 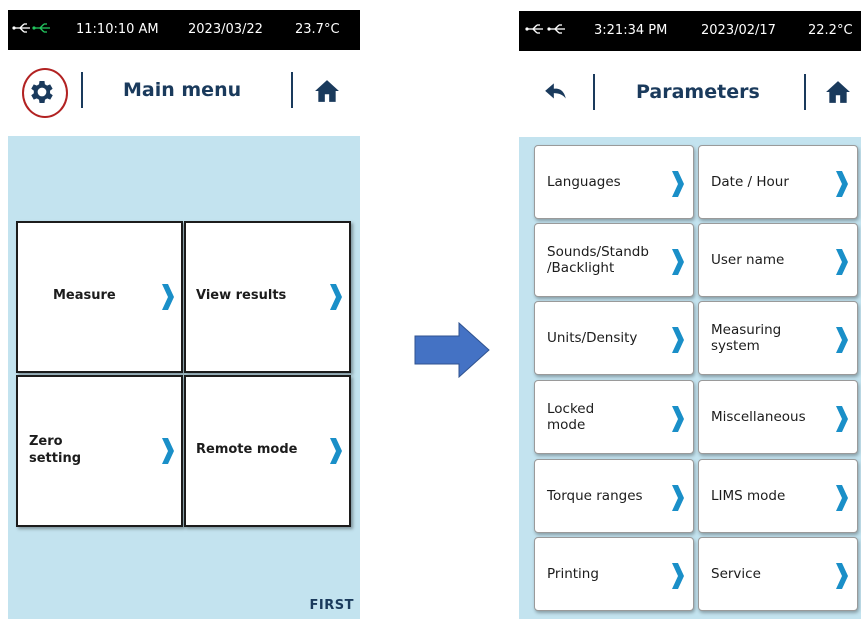 I want to click on transition-arrow-icon, so click(x=452, y=350).